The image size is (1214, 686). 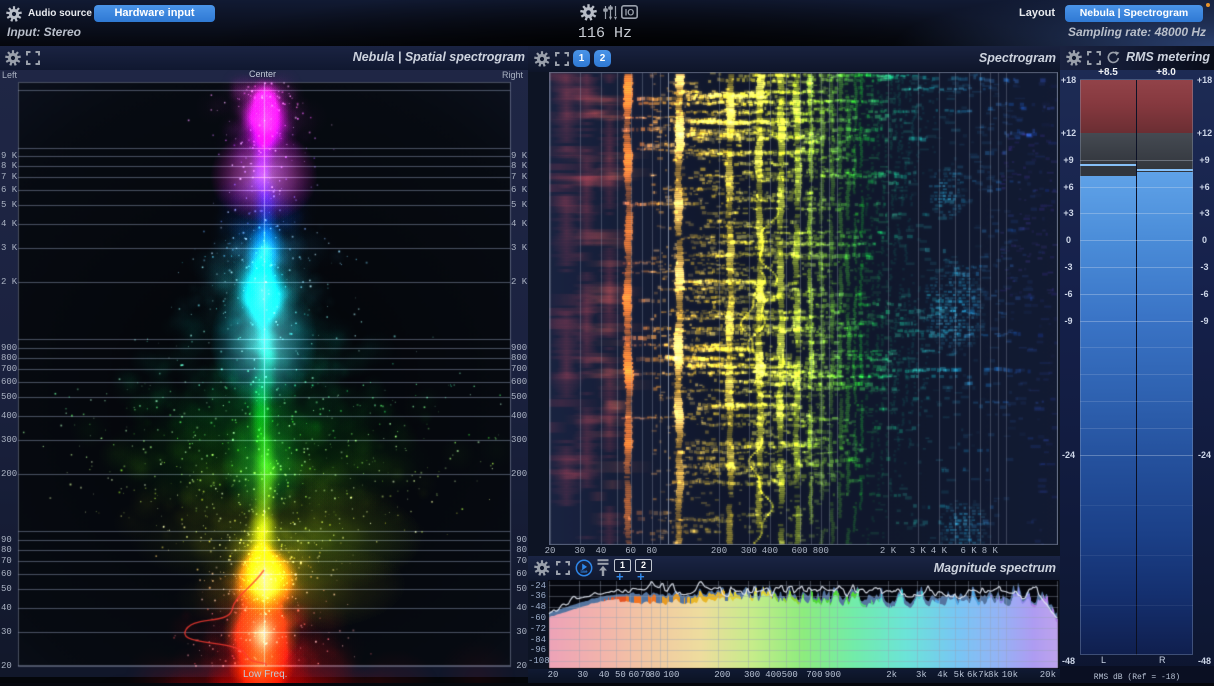 What do you see at coordinates (630, 13) in the screenshot?
I see `svg-text: IO` at bounding box center [630, 13].